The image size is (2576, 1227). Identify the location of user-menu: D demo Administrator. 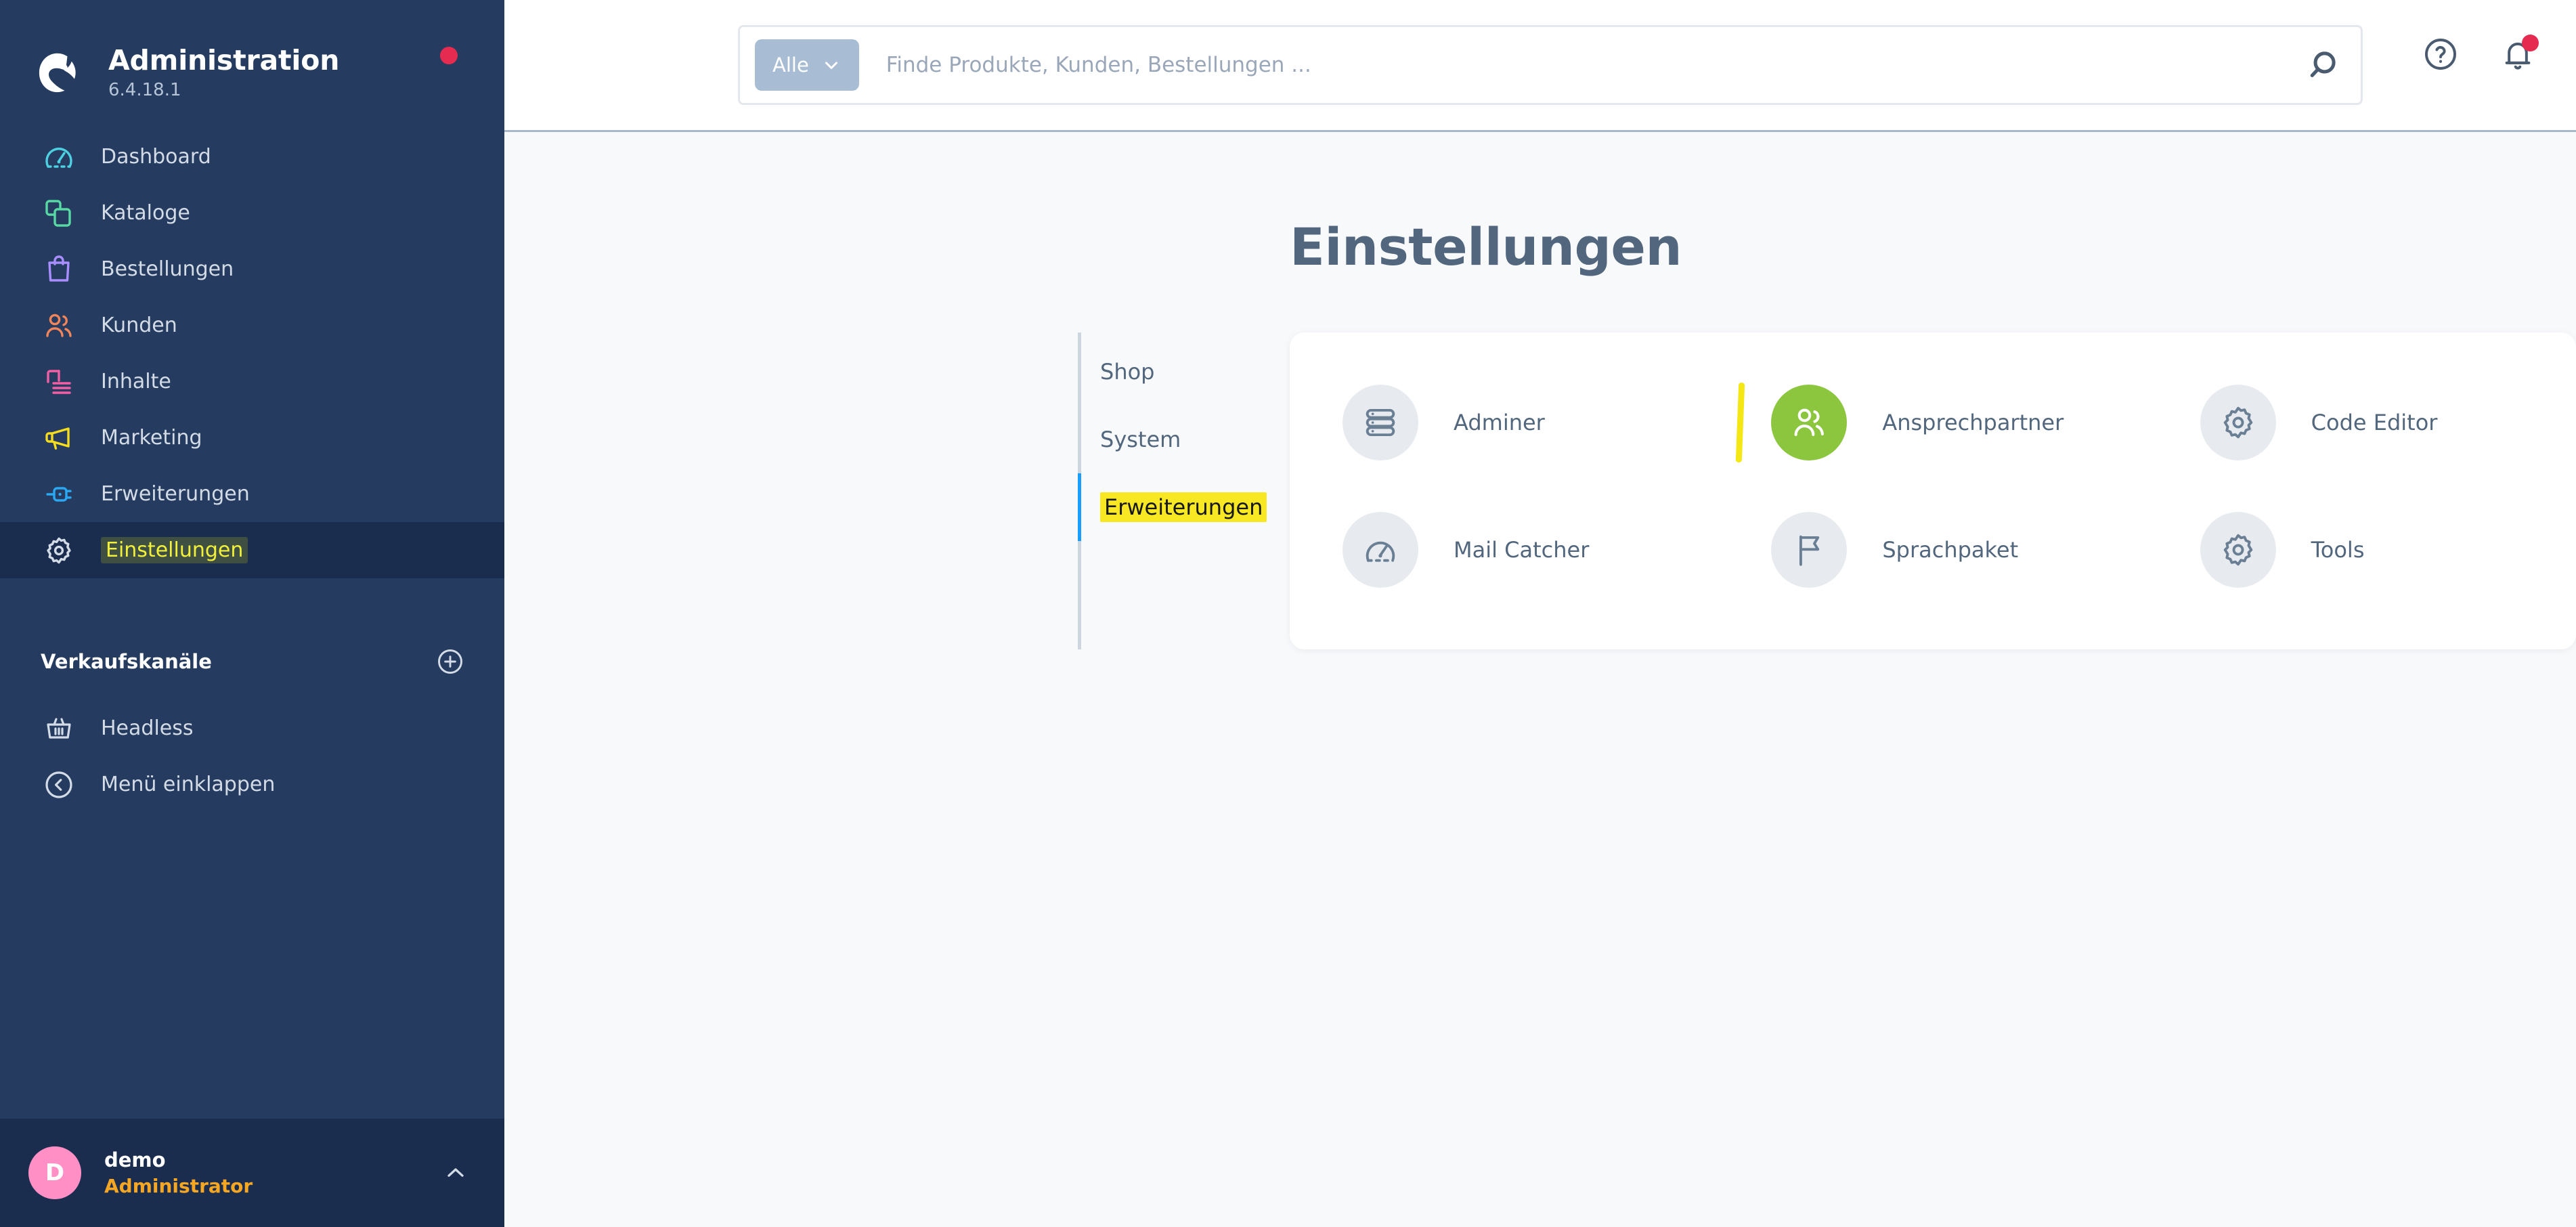
(252, 1173).